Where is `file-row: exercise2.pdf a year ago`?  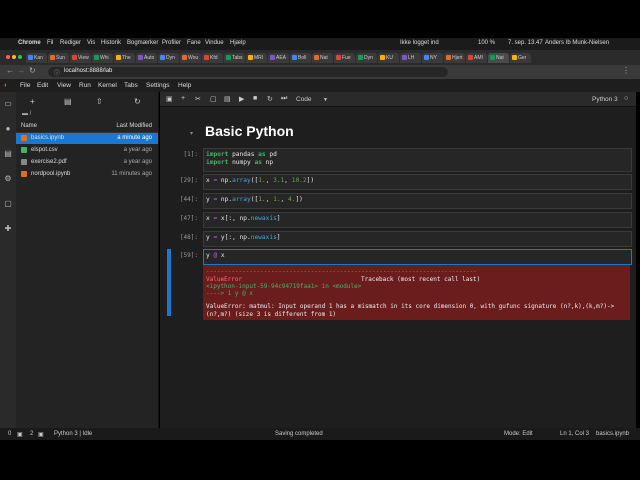
file-row: exercise2.pdf a year ago is located at coordinates (87, 162).